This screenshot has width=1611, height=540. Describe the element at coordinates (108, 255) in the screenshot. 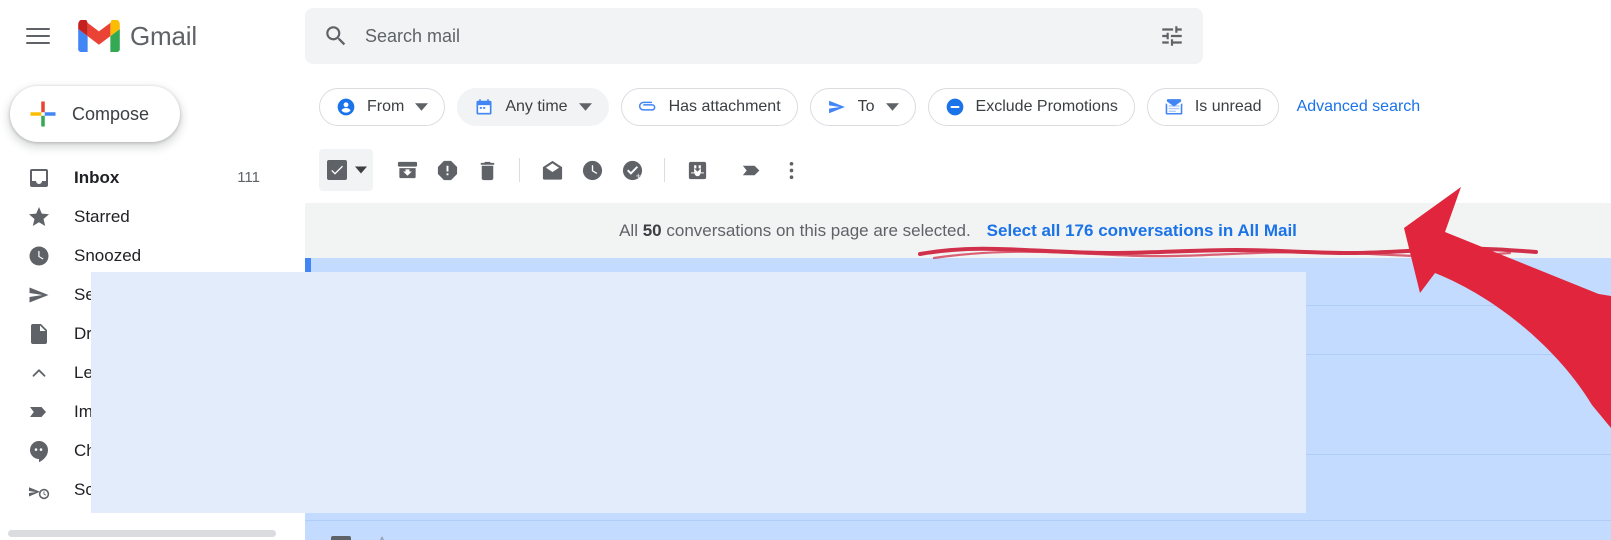

I see `sidebar-item-label: Snoozed` at that location.